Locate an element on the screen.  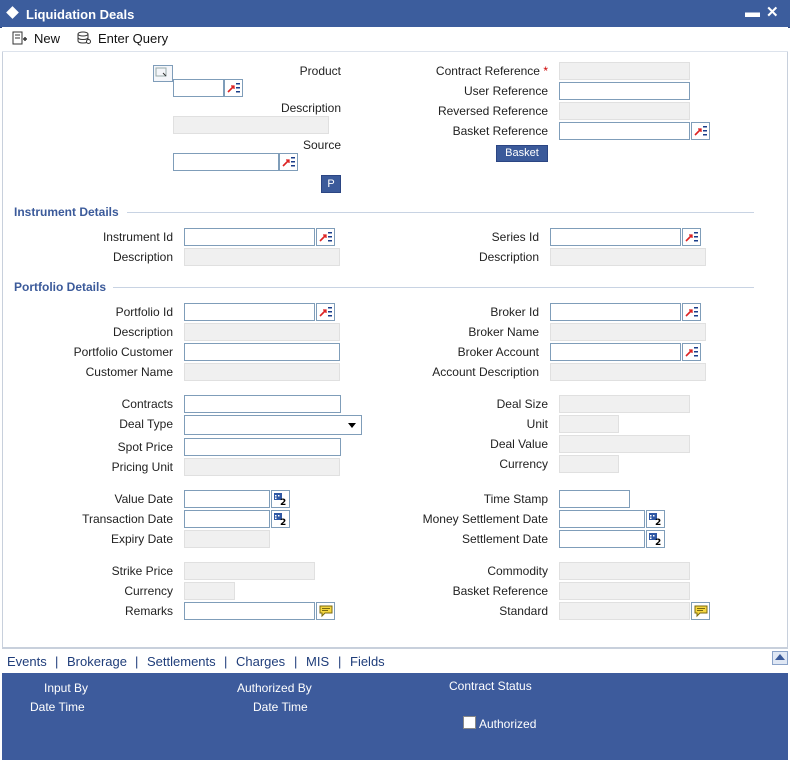
contract-reference-label: Contract Reference * is located at coordinates (475, 71).